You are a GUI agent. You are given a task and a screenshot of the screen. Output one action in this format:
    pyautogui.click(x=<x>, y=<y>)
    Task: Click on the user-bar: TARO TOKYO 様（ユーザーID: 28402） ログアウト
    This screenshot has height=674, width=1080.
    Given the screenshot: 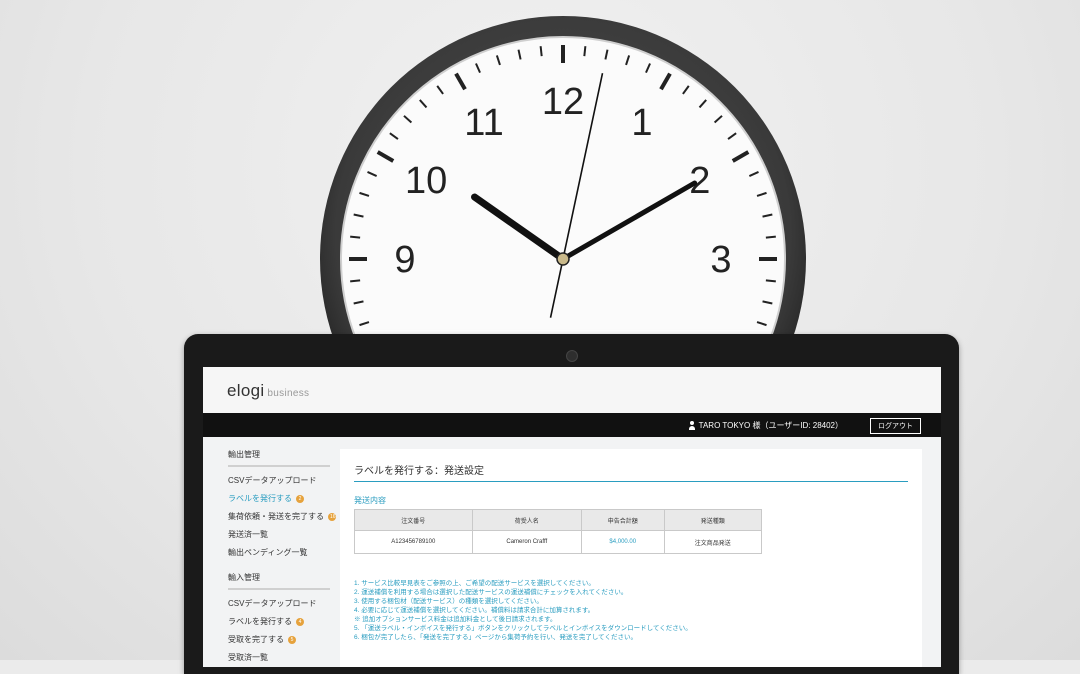 What is the action you would take?
    pyautogui.click(x=572, y=425)
    